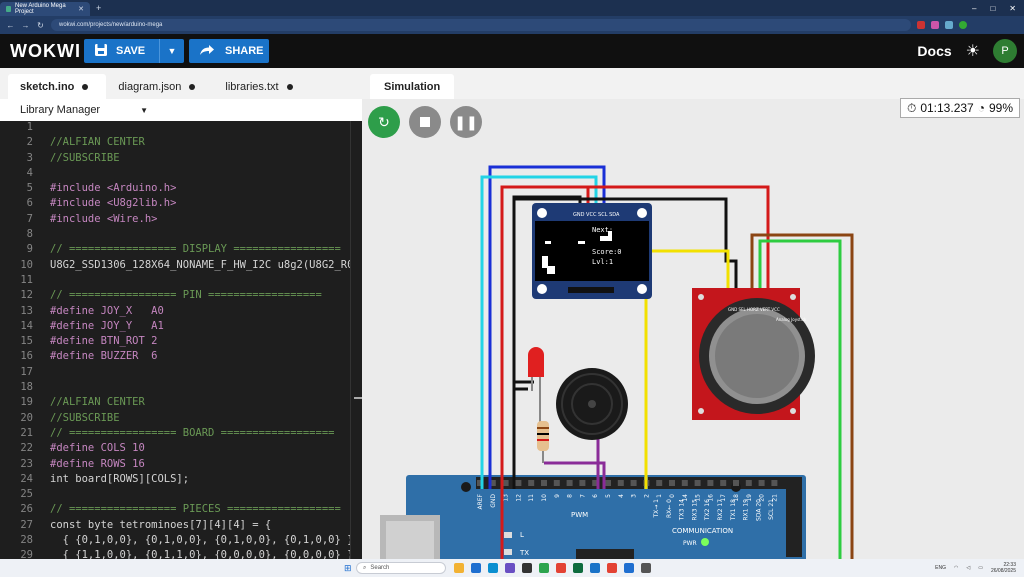 The image size is (1024, 577). Describe the element at coordinates (144, 110) in the screenshot. I see `library-menu-chevron-icon: ▼` at that location.